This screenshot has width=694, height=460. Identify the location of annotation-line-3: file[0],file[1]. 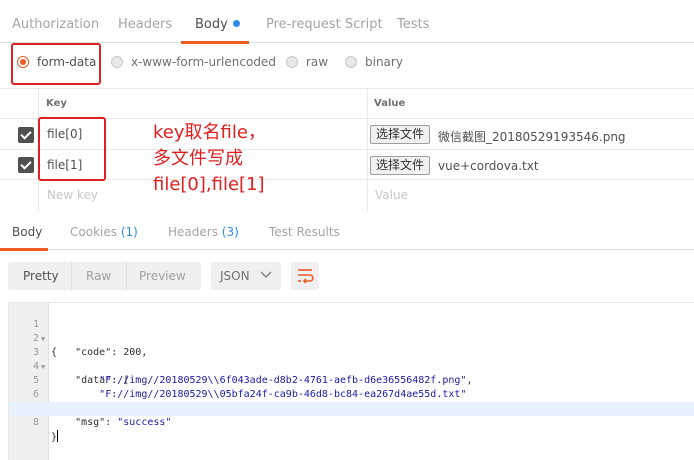
(209, 184).